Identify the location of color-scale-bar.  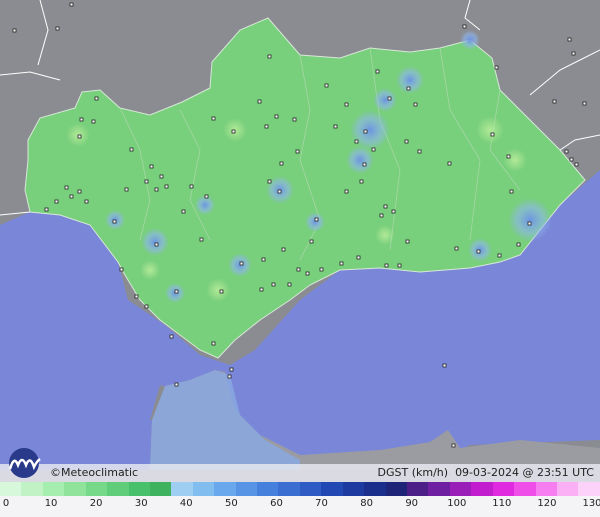
(300, 489).